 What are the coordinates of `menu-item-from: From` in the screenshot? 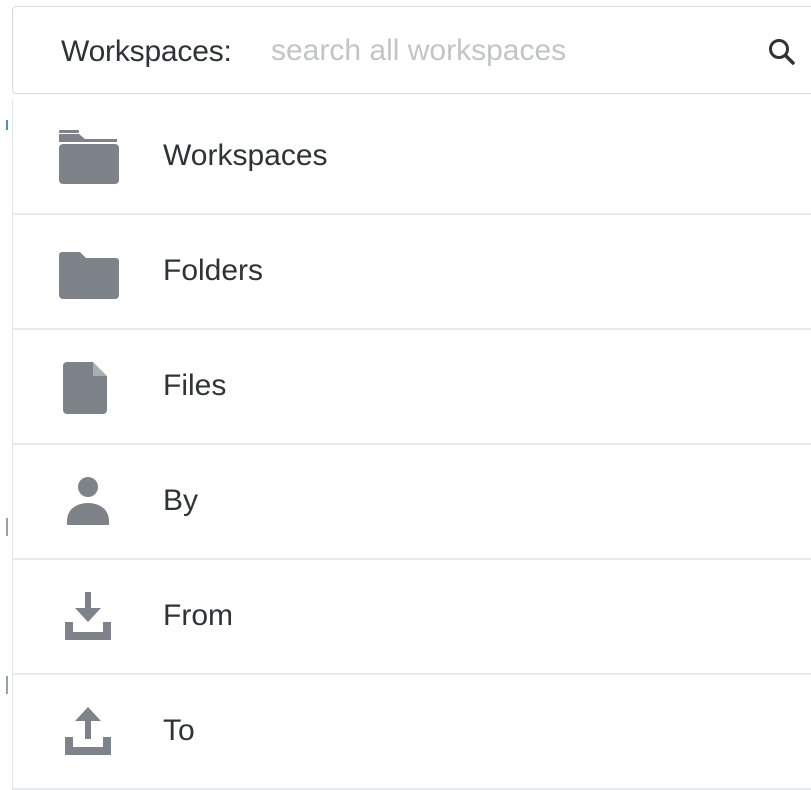 It's located at (412, 617).